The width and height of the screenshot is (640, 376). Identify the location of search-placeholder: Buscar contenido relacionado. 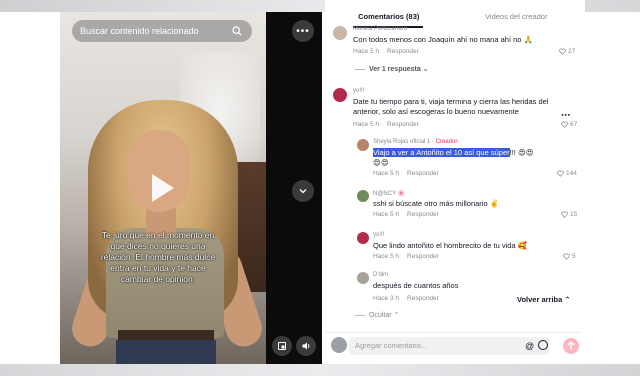
(139, 31).